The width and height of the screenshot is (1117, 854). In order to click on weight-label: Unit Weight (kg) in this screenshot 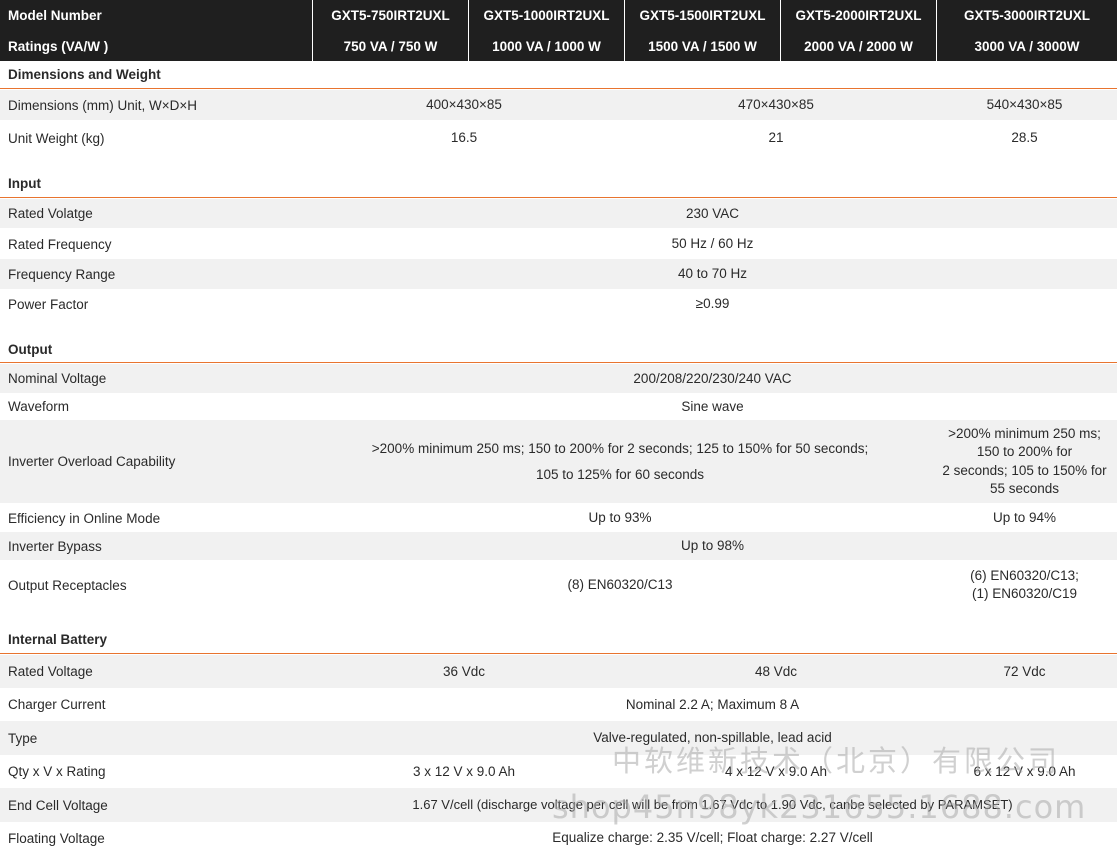, I will do `click(56, 138)`.